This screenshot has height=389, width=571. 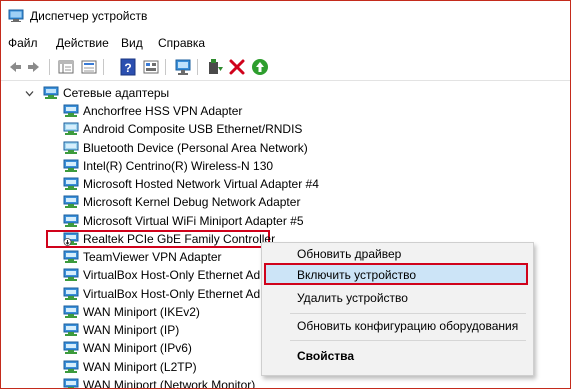 I want to click on device-label: Intel(R) Centrino(R) Wireless-N 130, so click(x=178, y=166).